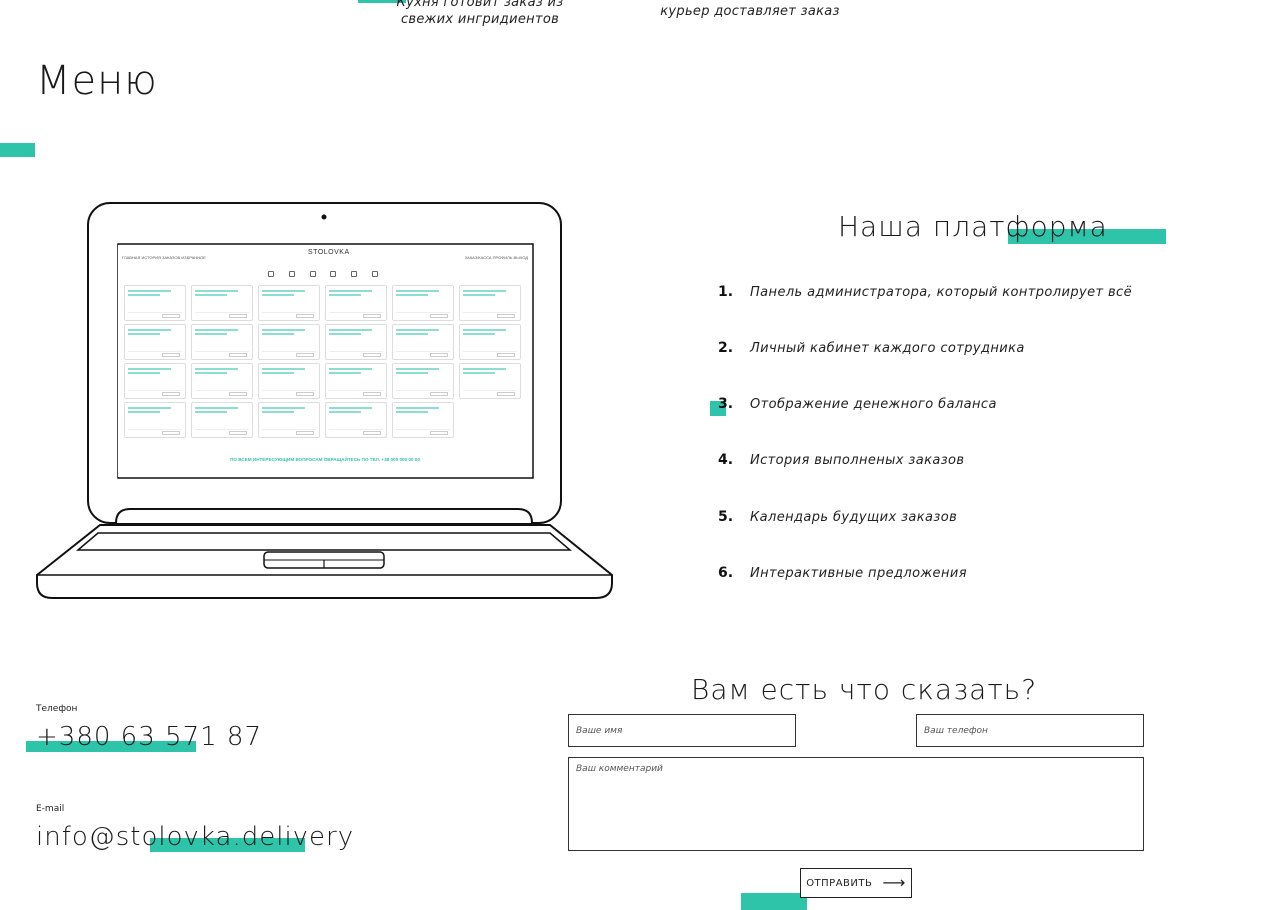  What do you see at coordinates (928, 463) in the screenshot?
I see `platform-feature-item: 4. История выполненых заказов` at bounding box center [928, 463].